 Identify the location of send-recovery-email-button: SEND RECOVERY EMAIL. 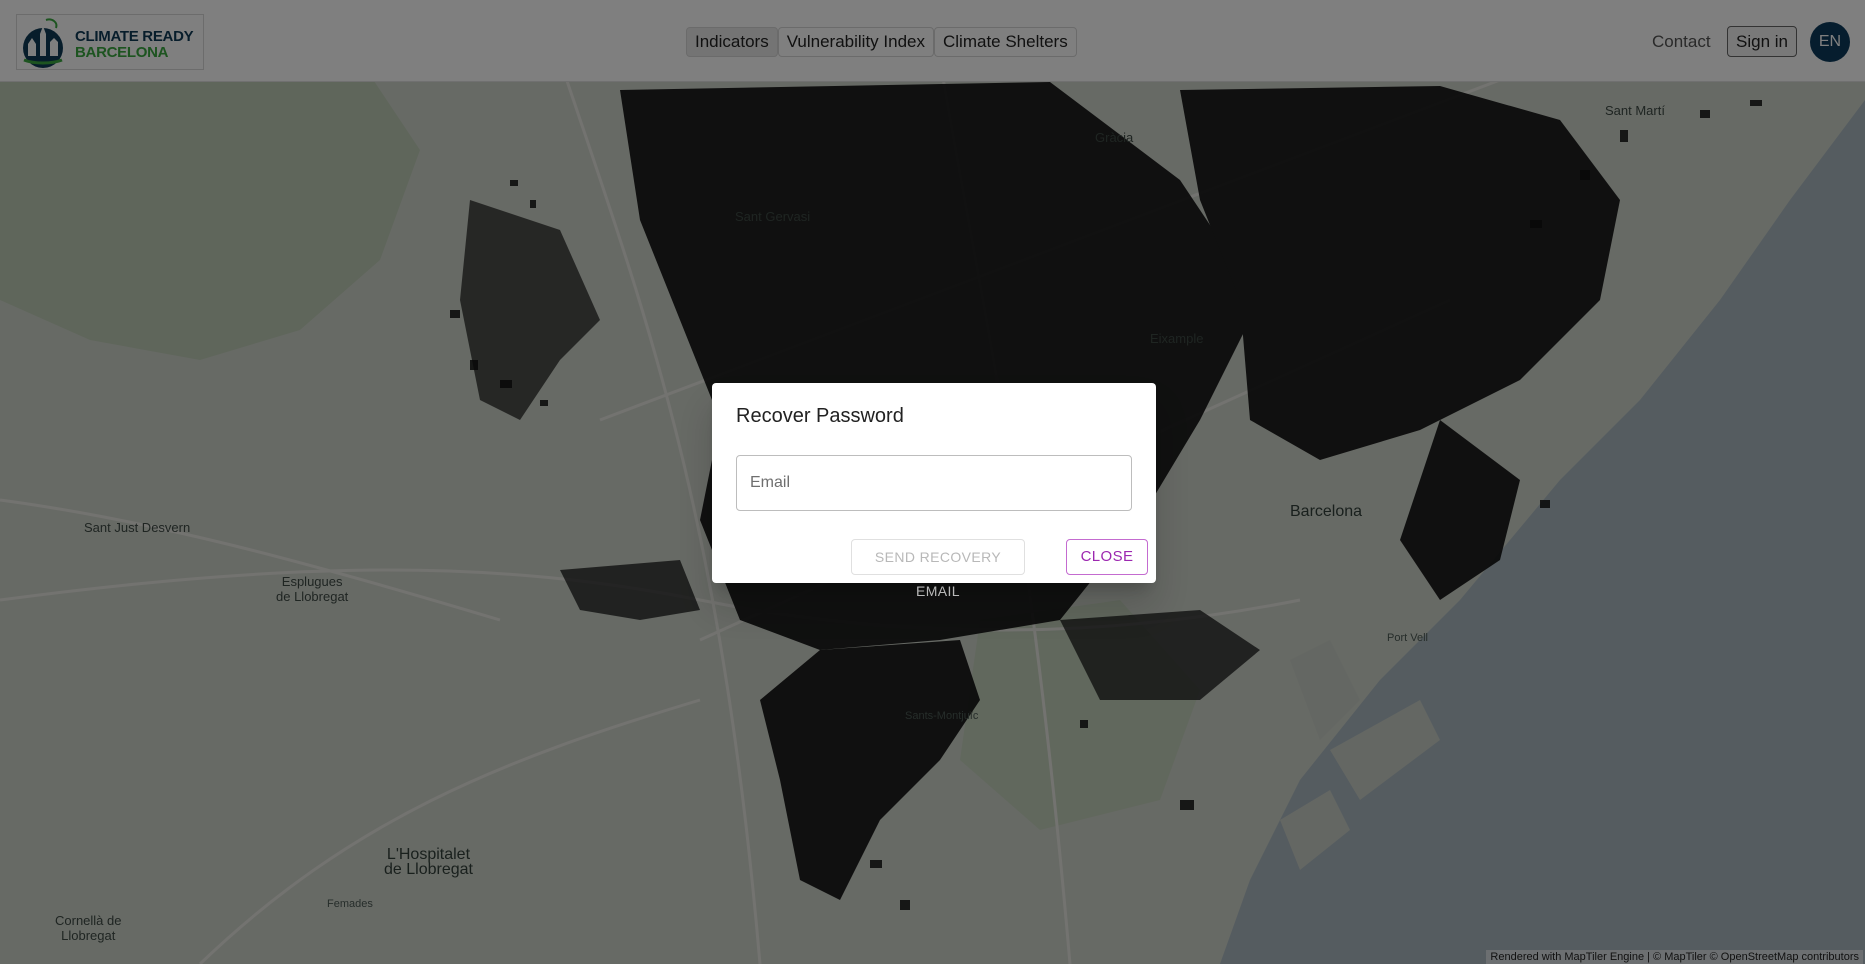
(938, 569).